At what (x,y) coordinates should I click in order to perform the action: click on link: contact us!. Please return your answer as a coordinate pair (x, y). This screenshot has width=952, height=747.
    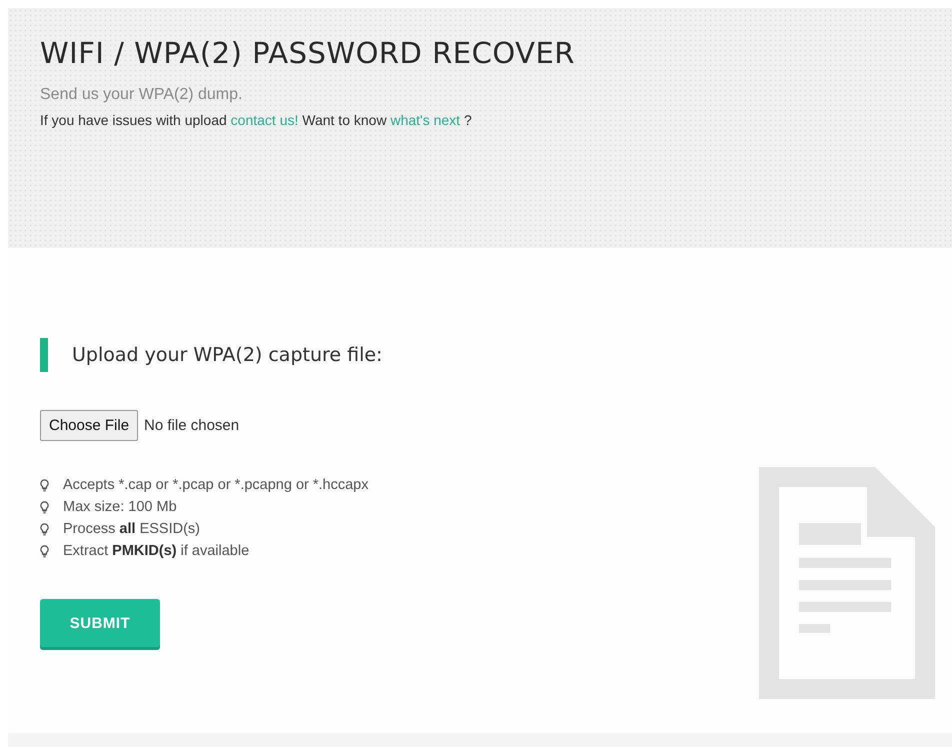
    Looking at the image, I should click on (264, 120).